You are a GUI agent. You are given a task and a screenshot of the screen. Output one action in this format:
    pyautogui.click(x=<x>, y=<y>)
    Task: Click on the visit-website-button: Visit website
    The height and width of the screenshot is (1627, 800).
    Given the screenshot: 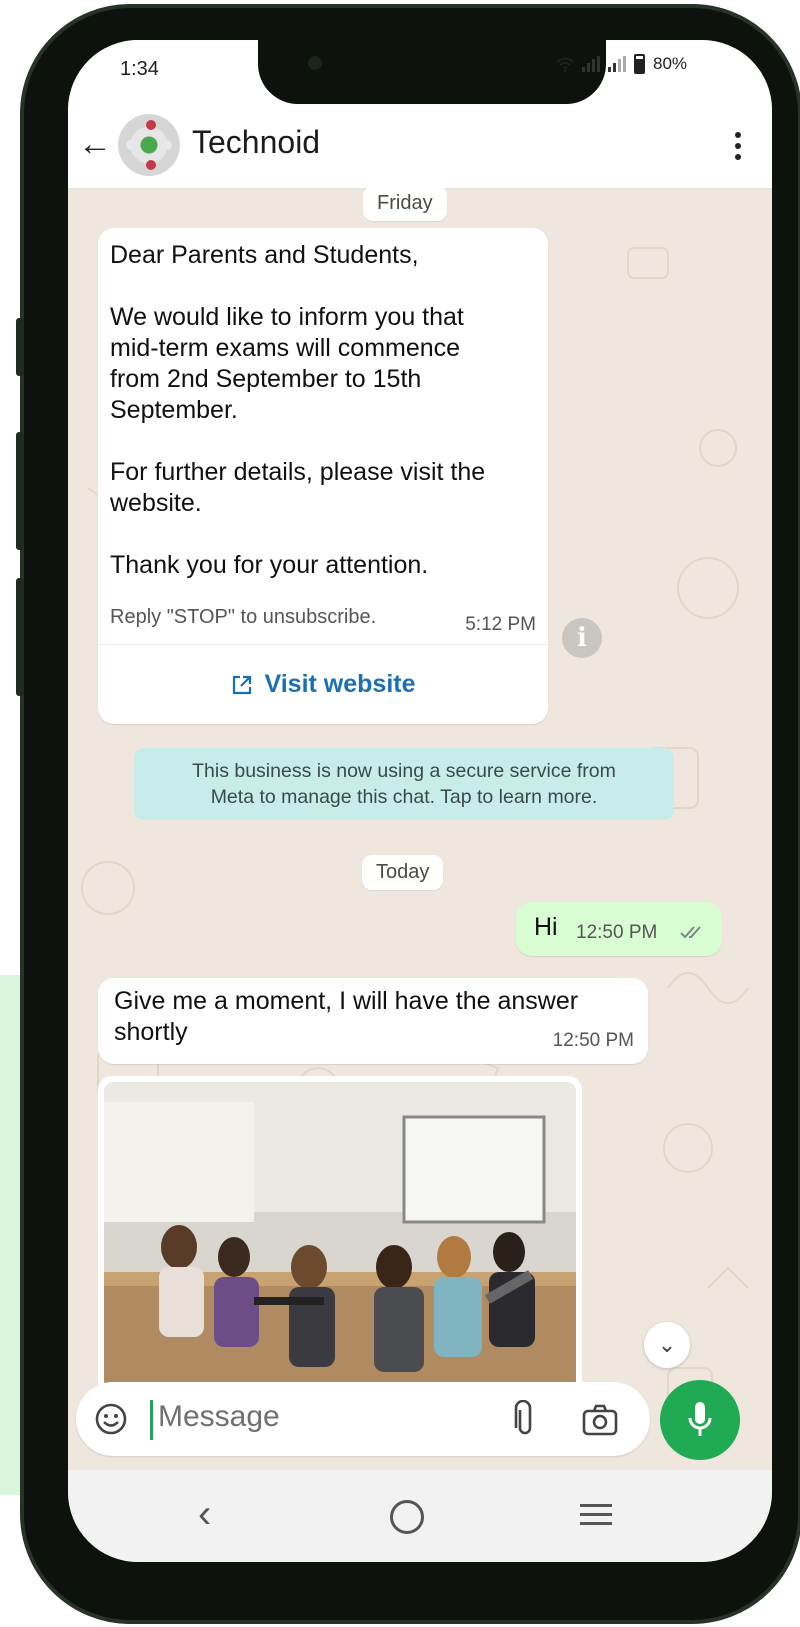 What is the action you would take?
    pyautogui.click(x=323, y=684)
    